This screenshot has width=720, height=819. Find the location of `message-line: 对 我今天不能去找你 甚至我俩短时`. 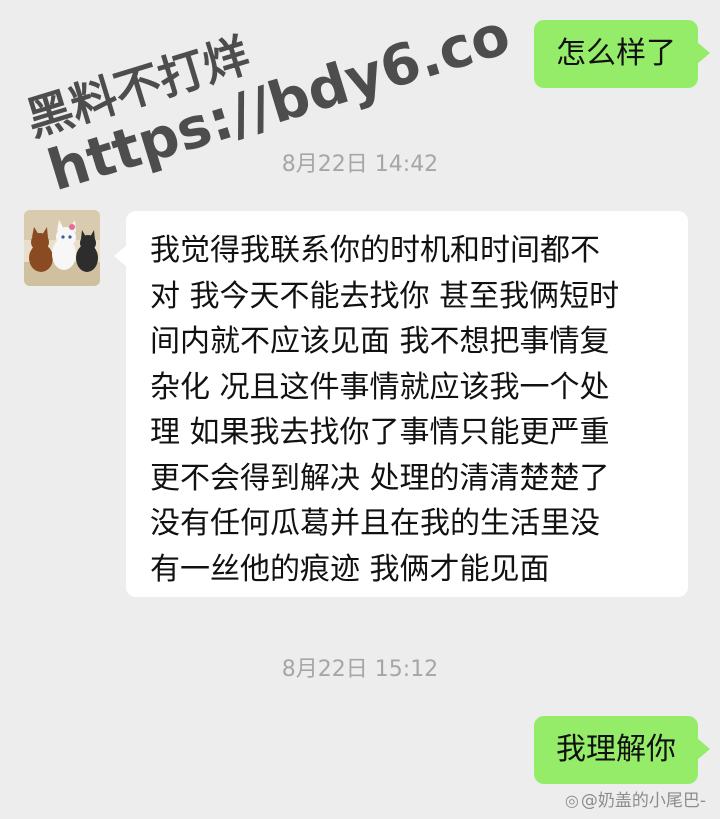

message-line: 对 我今天不能去找你 甚至我俩短时 is located at coordinates (385, 296).